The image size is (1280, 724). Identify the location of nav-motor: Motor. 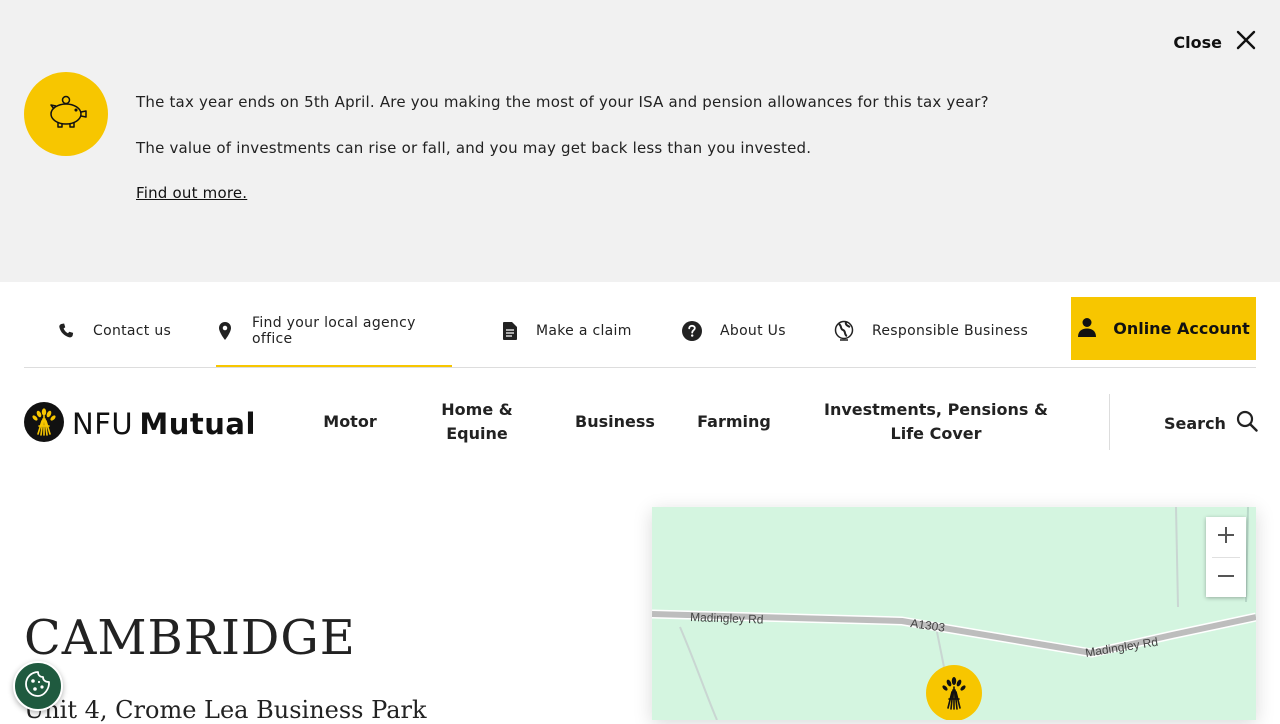
(350, 422).